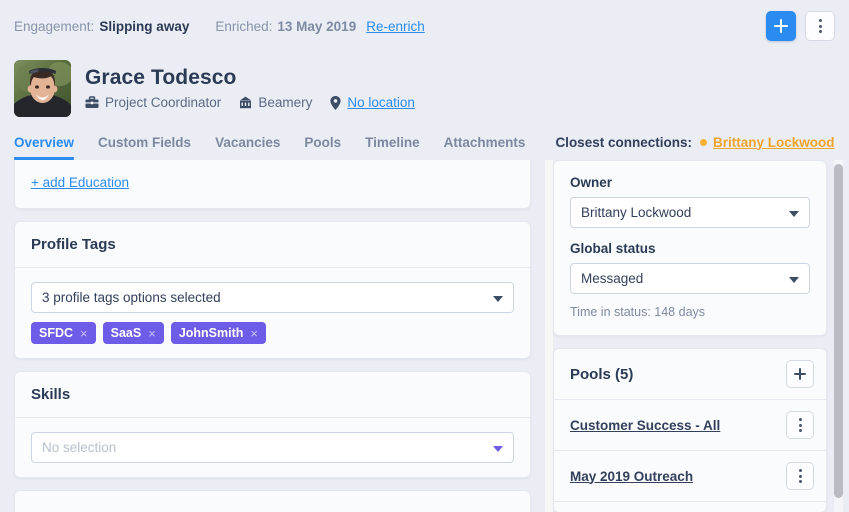 This screenshot has width=849, height=512. What do you see at coordinates (638, 312) in the screenshot?
I see `time-in-status-text: Time in status: 148 days` at bounding box center [638, 312].